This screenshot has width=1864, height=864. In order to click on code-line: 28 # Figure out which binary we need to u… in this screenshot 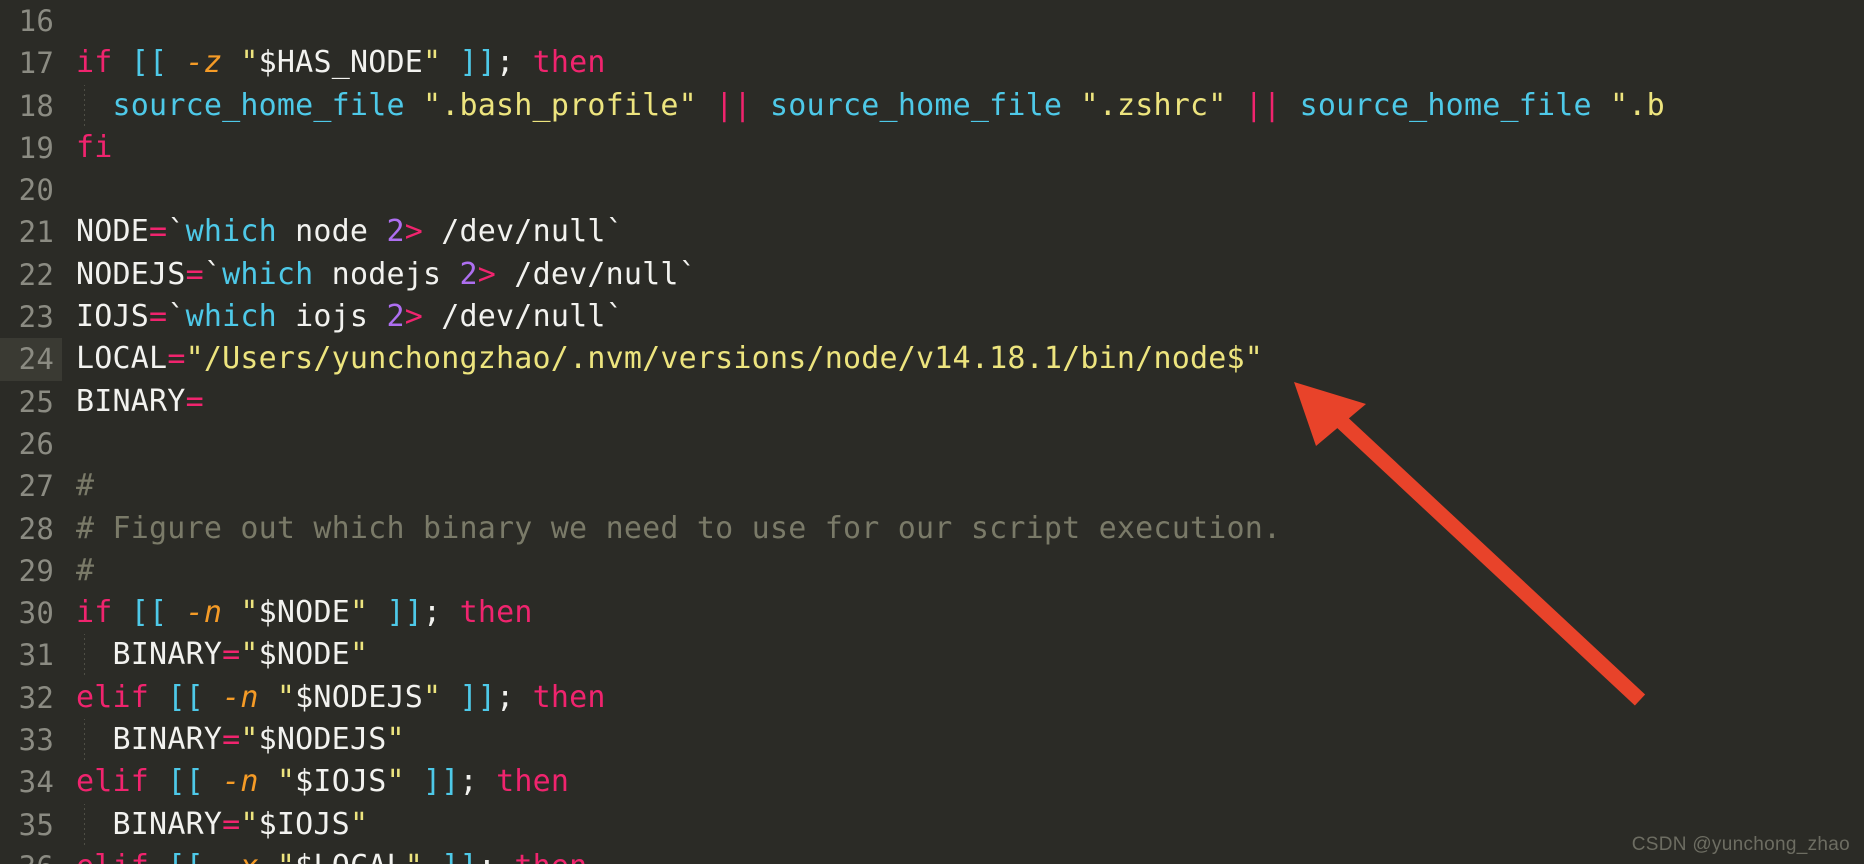, I will do `click(932, 529)`.